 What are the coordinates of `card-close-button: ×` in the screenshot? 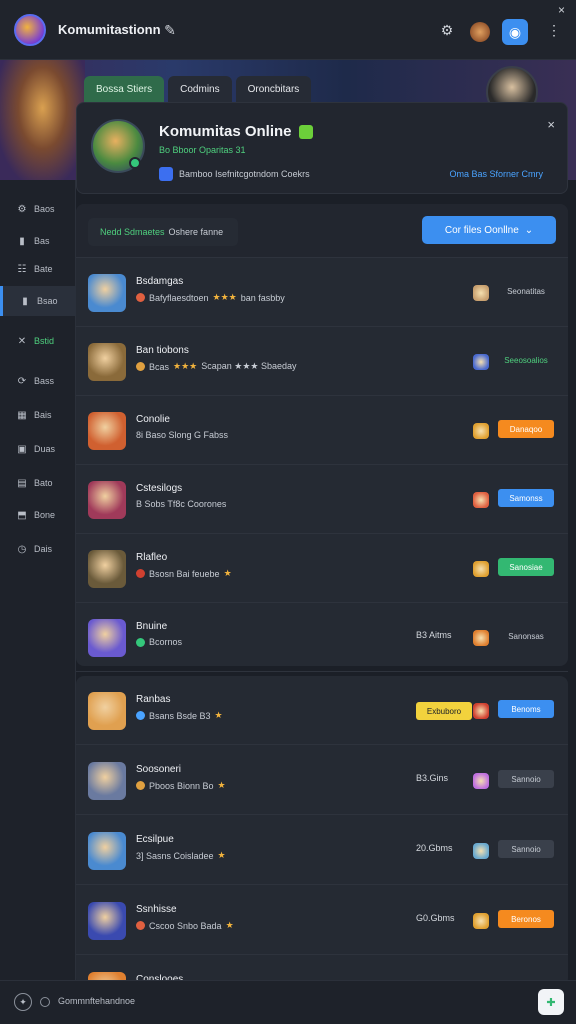 It's located at (551, 124).